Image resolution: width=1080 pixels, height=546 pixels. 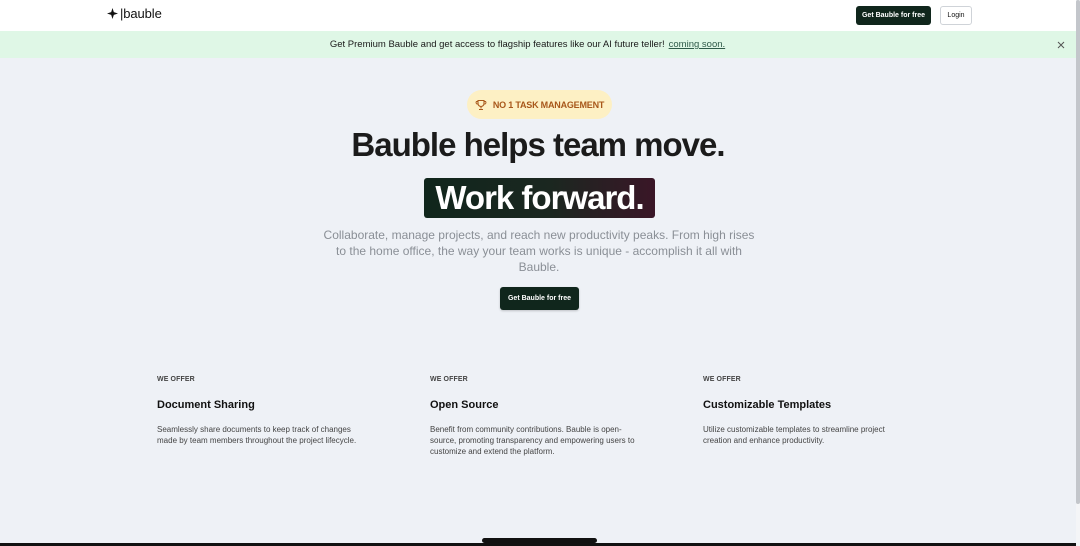 What do you see at coordinates (893, 15) in the screenshot?
I see `get-bauble-free-nav-button: Get Bauble for free` at bounding box center [893, 15].